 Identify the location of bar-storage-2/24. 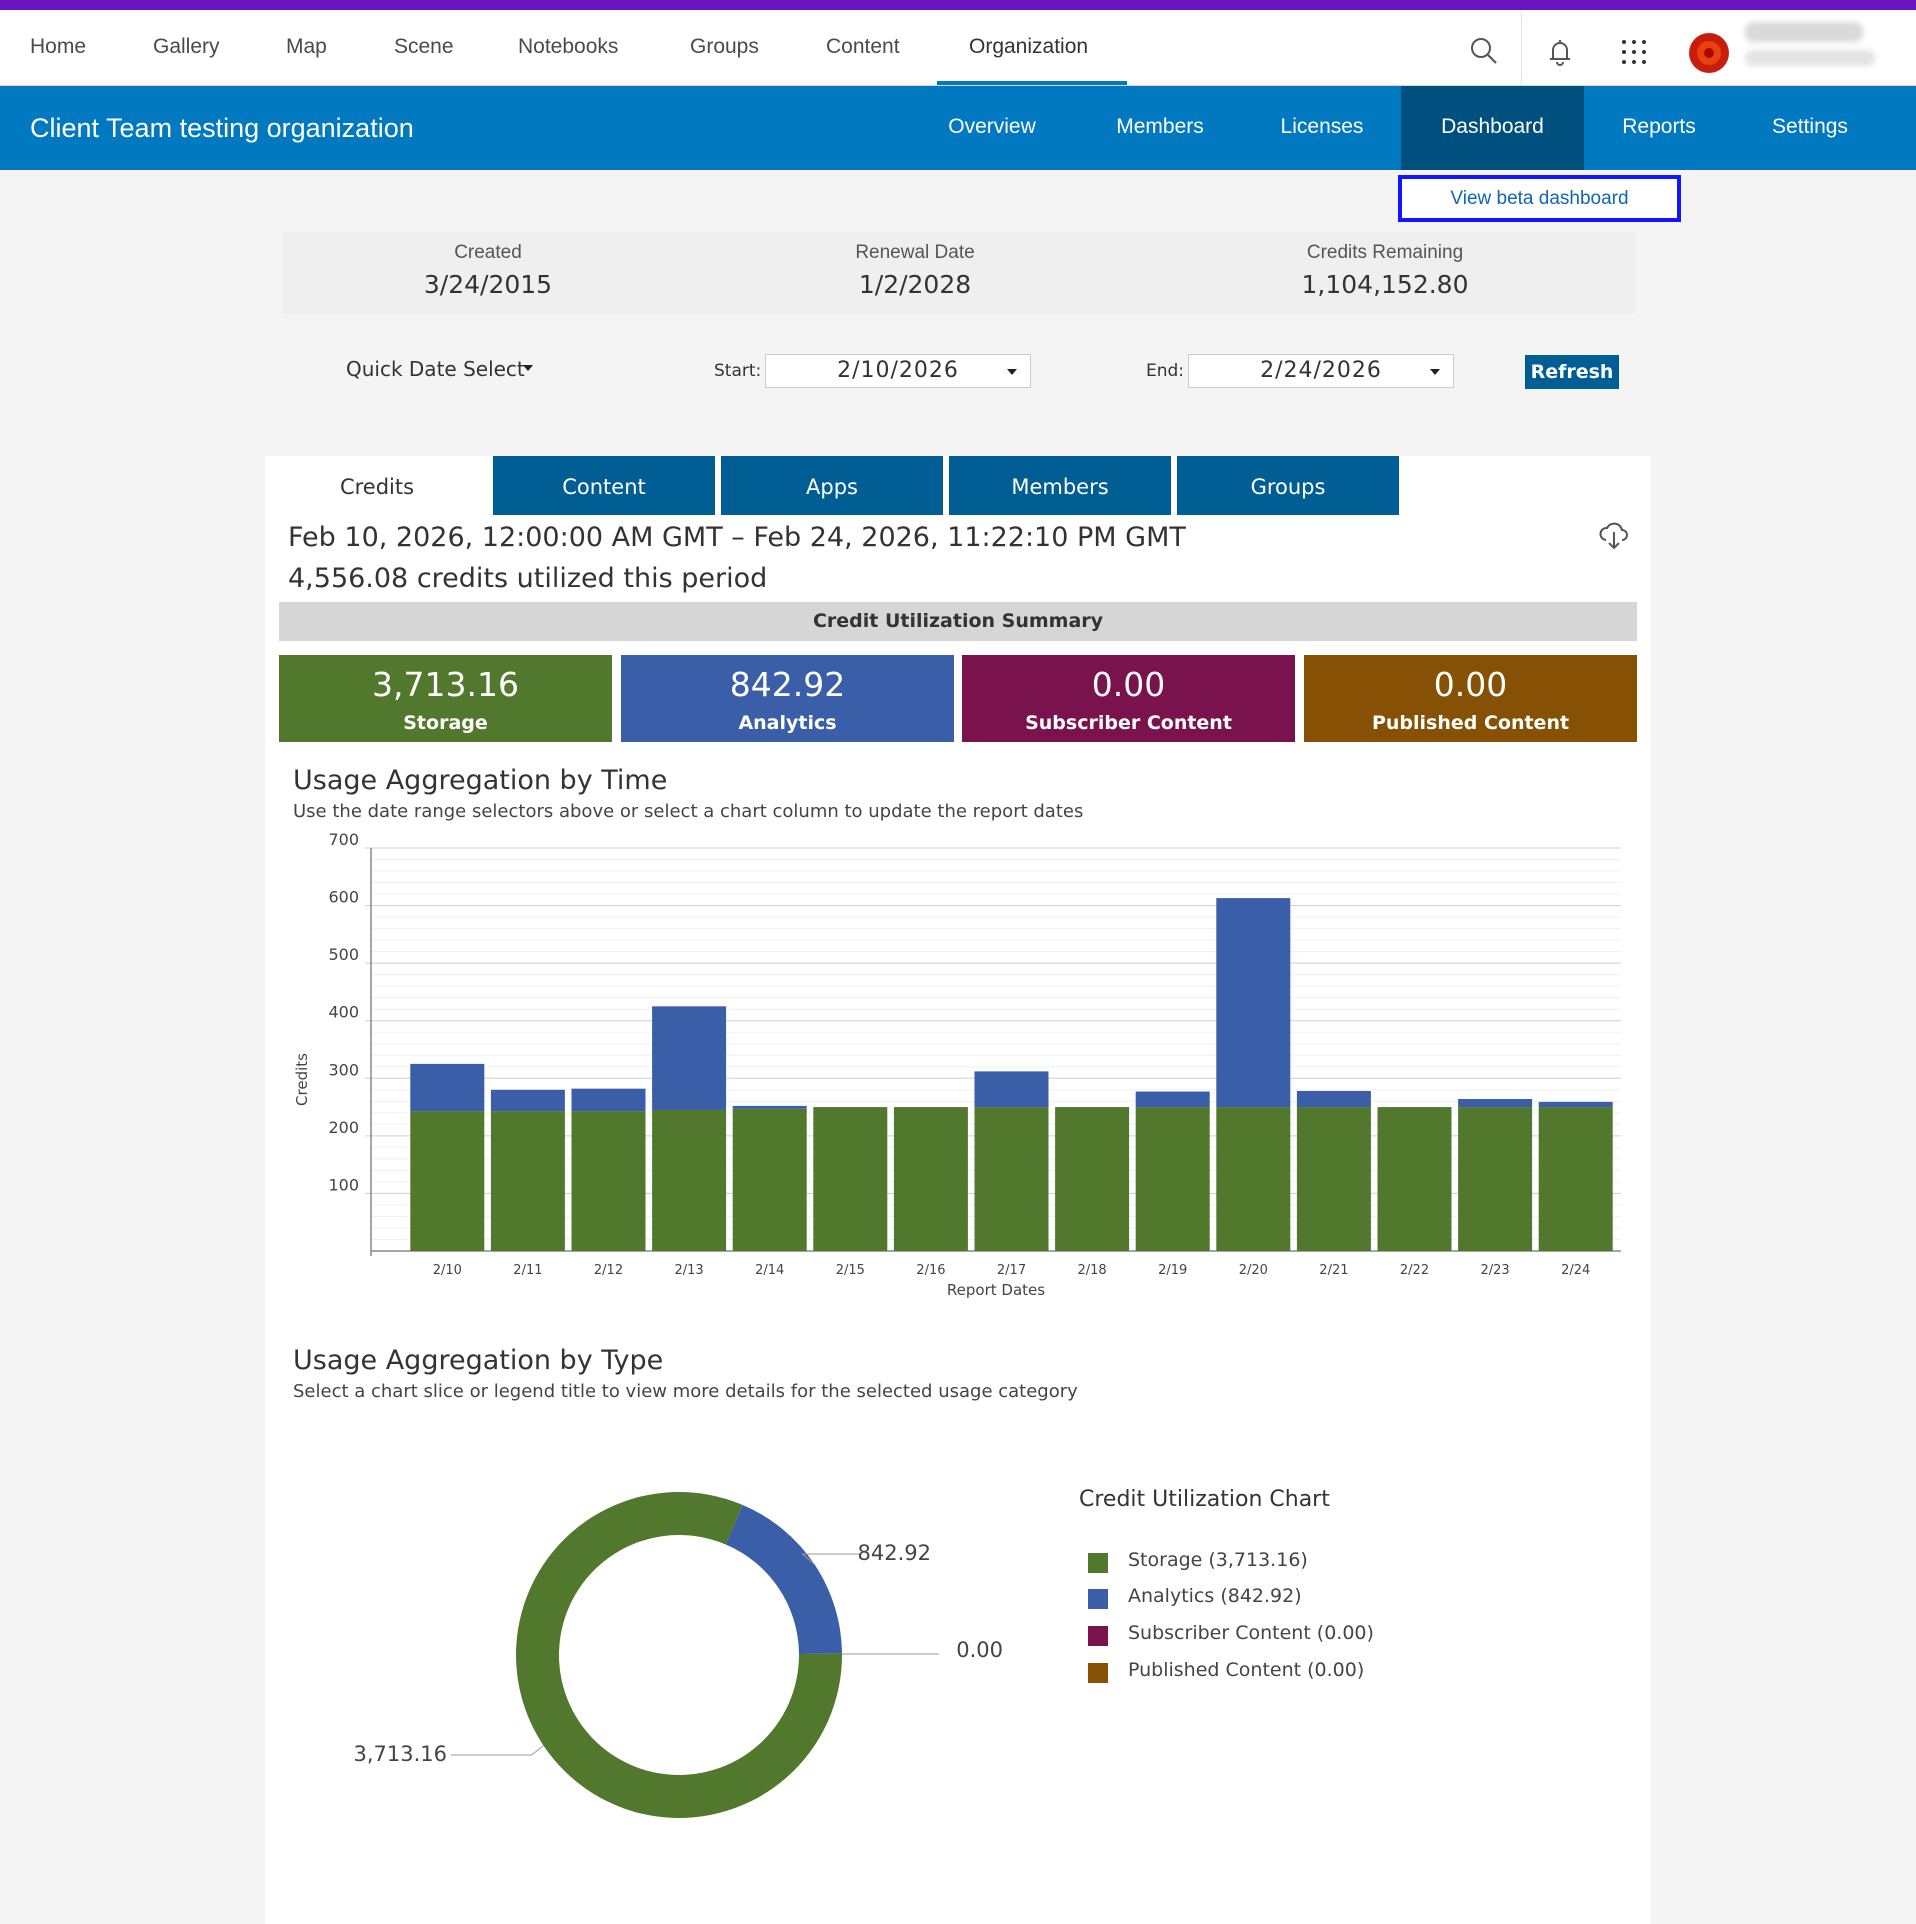
(1575, 1179).